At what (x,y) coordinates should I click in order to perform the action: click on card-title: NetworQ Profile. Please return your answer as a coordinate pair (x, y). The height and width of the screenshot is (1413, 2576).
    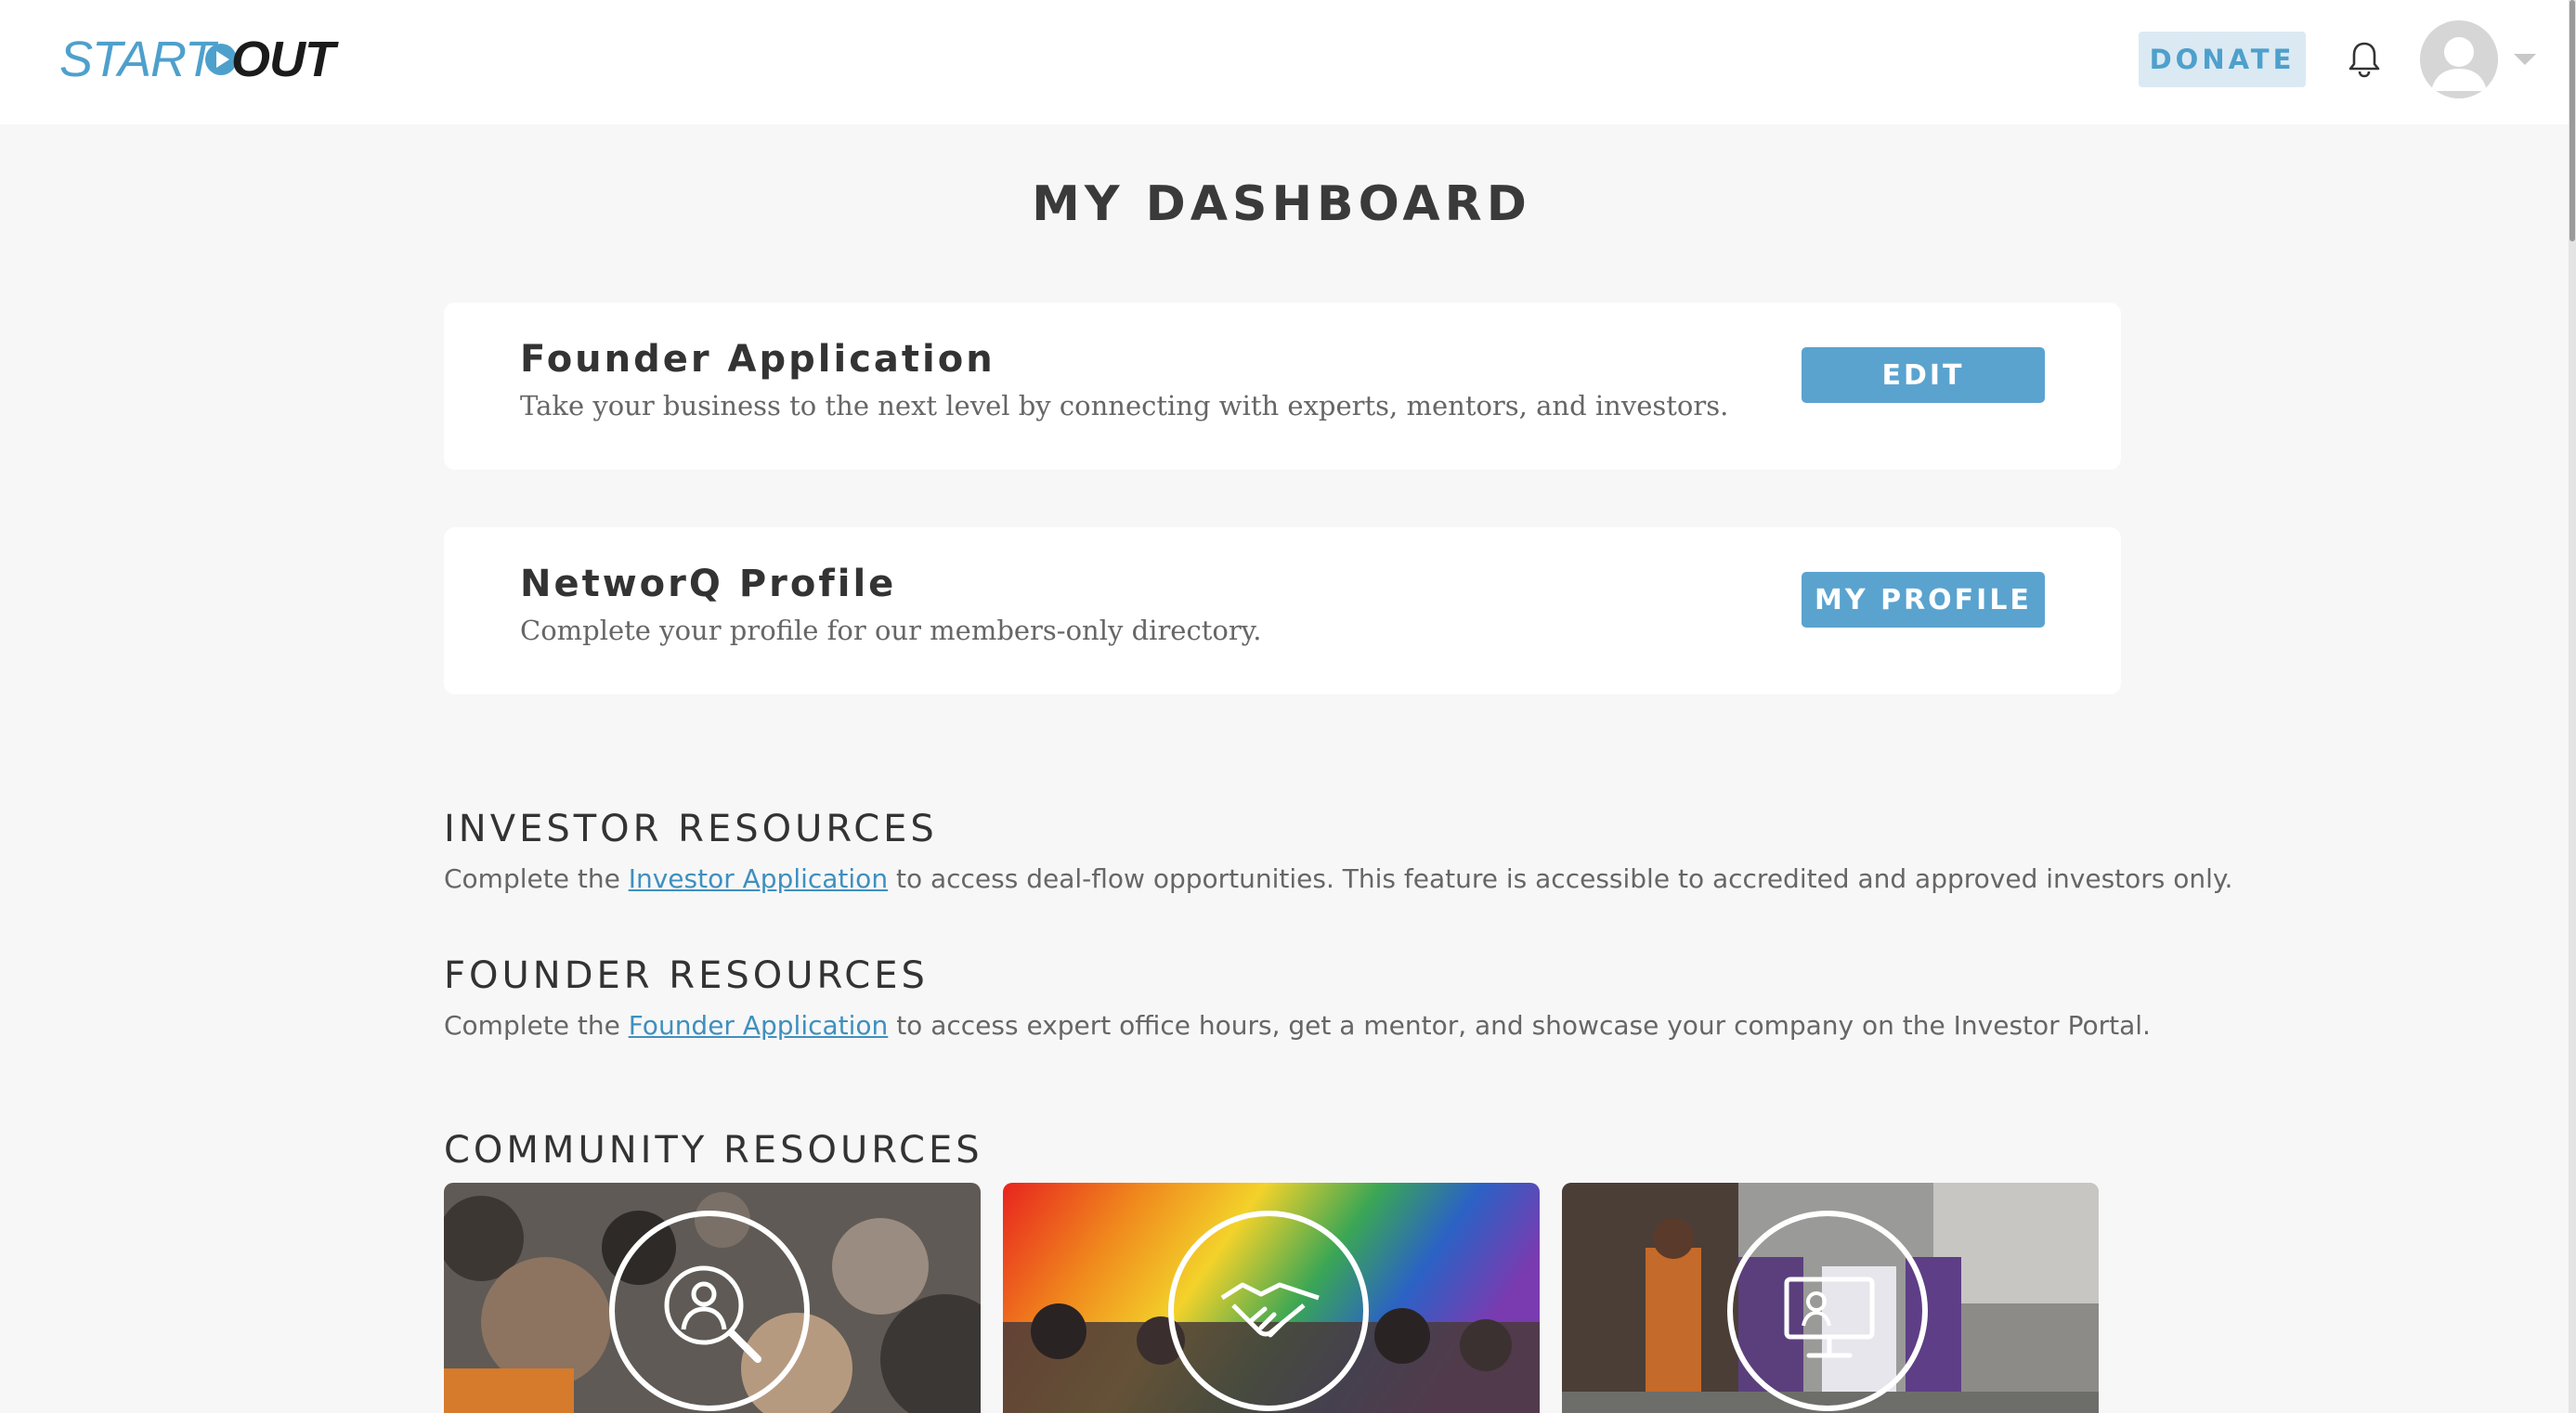
    Looking at the image, I should click on (708, 584).